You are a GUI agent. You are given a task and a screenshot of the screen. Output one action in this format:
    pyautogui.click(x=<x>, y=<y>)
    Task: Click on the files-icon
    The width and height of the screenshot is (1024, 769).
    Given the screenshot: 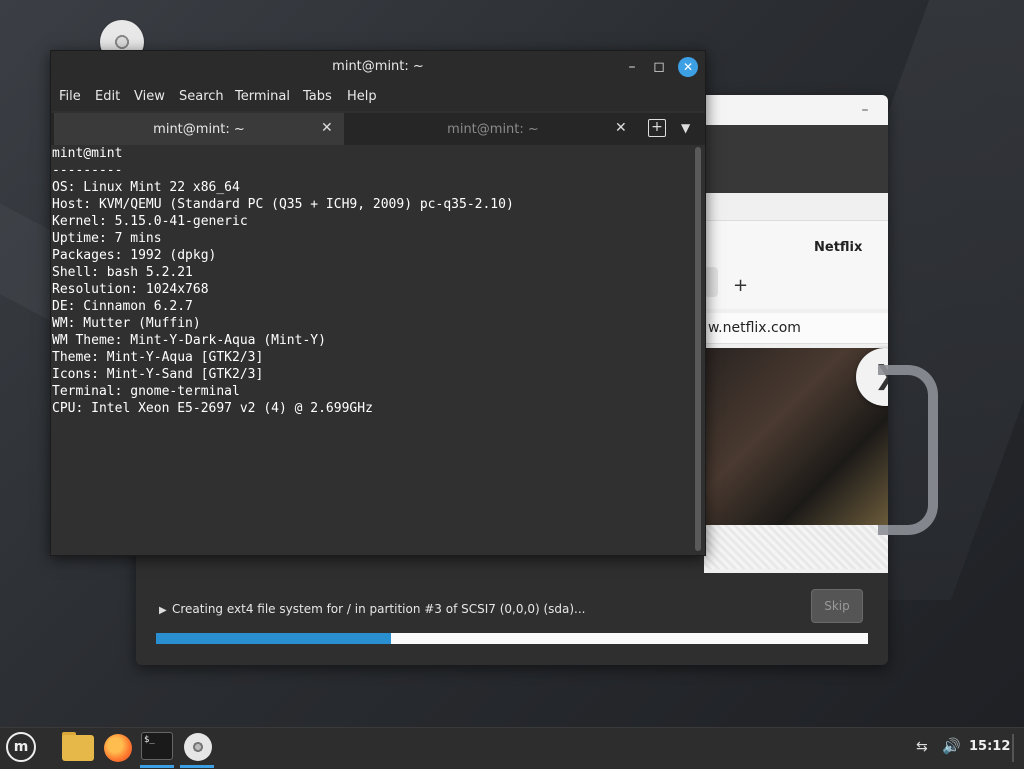 What is the action you would take?
    pyautogui.click(x=78, y=748)
    